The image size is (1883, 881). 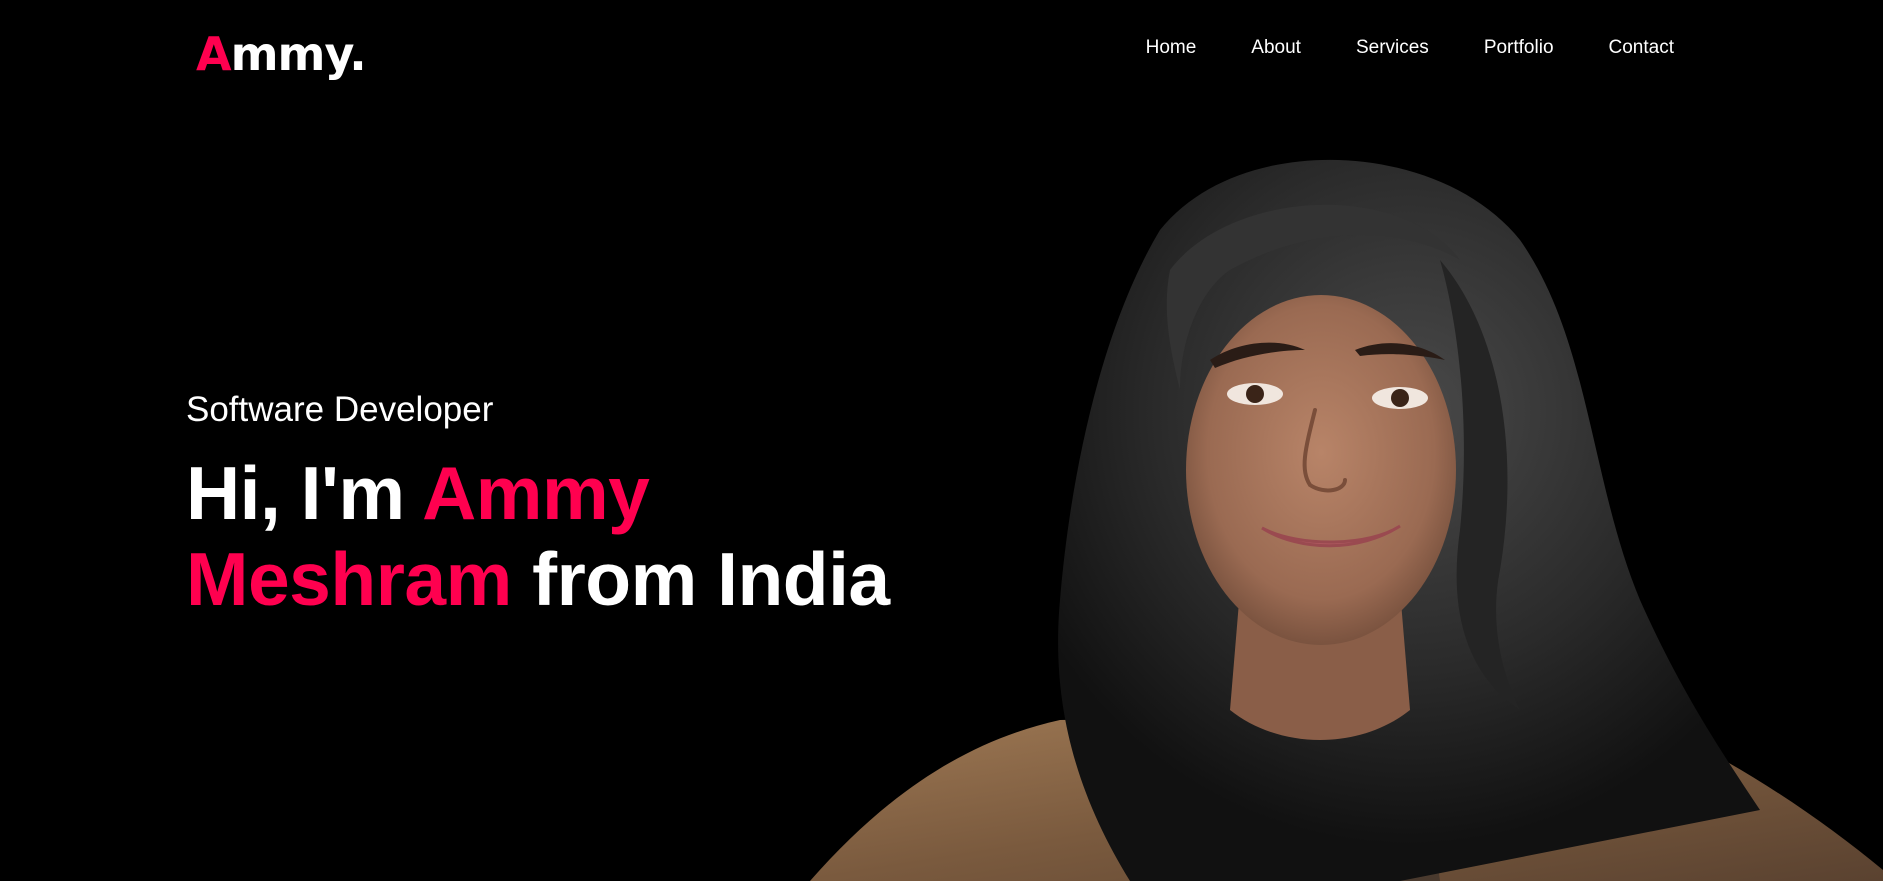 What do you see at coordinates (298, 54) in the screenshot?
I see `logo-text: mmy.` at bounding box center [298, 54].